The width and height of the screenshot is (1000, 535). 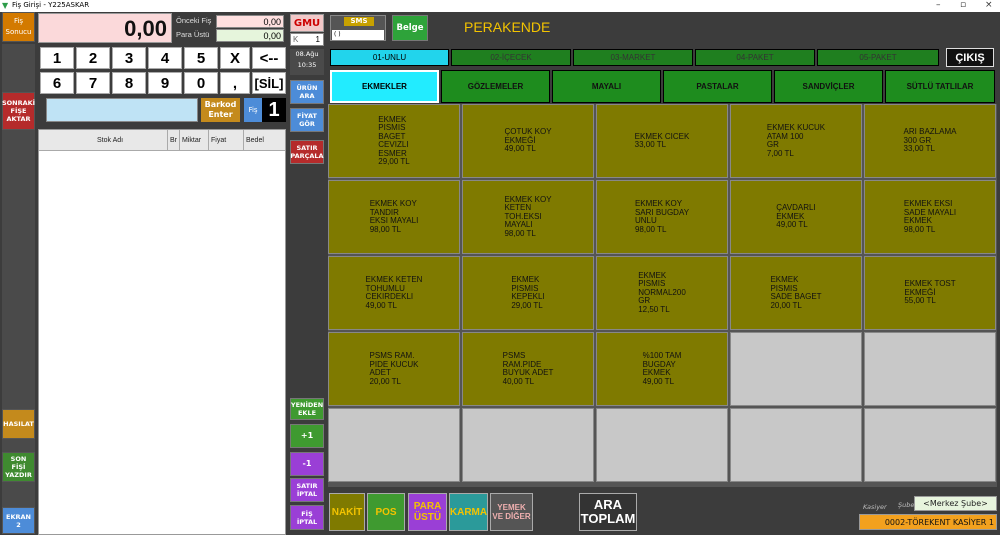 What do you see at coordinates (307, 436) in the screenshot?
I see `plus-one-button: +1` at bounding box center [307, 436].